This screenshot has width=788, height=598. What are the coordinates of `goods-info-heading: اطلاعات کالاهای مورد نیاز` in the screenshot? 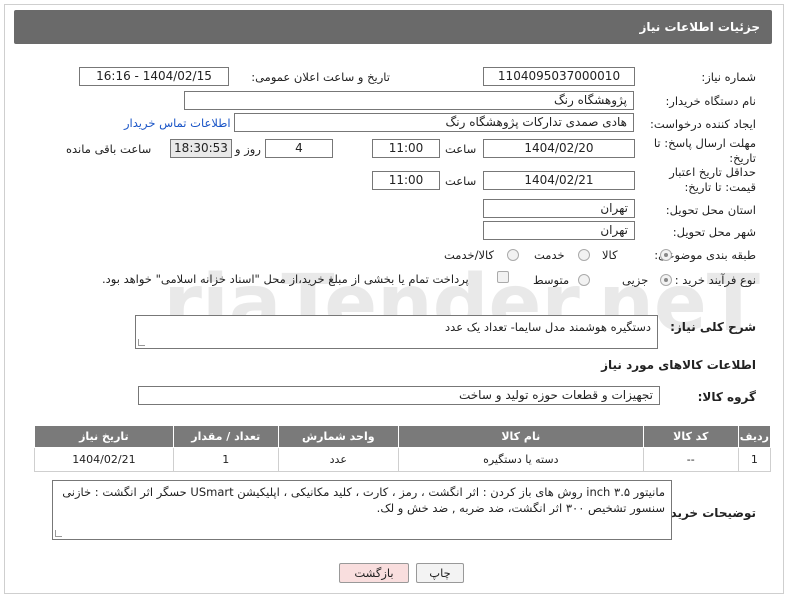 It's located at (678, 365).